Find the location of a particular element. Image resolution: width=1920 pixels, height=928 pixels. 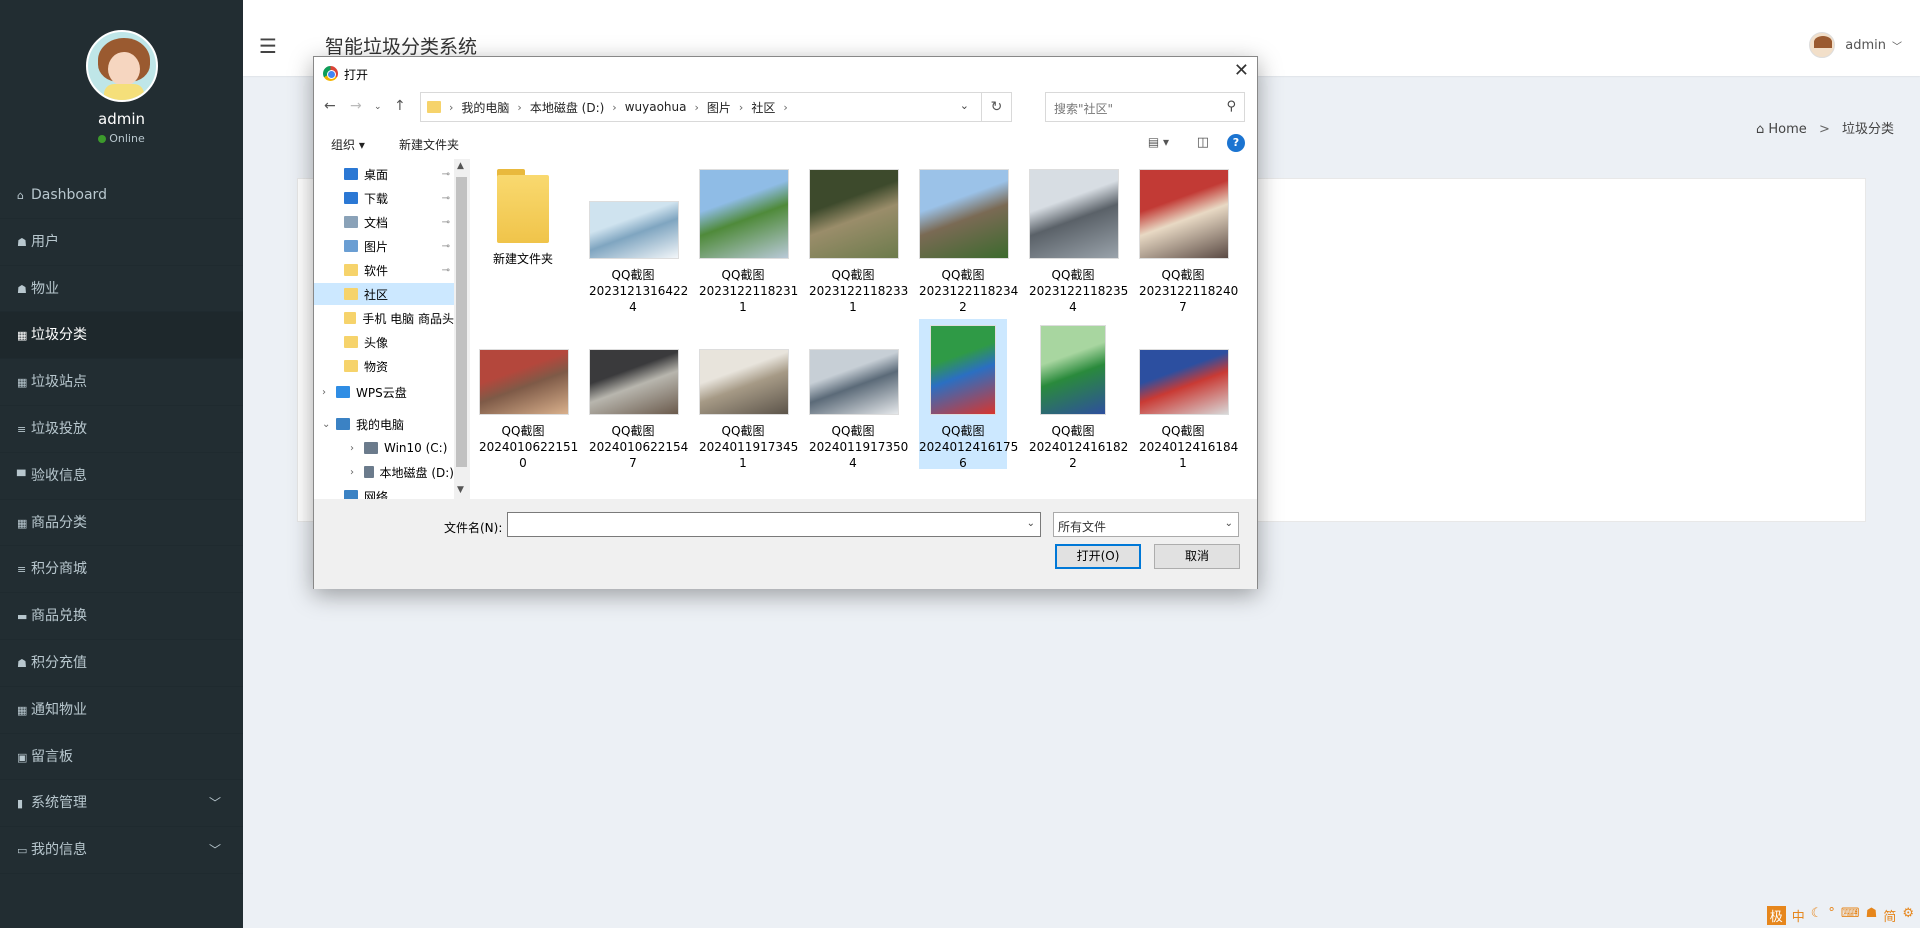

address-segment: 我的电脑 is located at coordinates (485, 107).